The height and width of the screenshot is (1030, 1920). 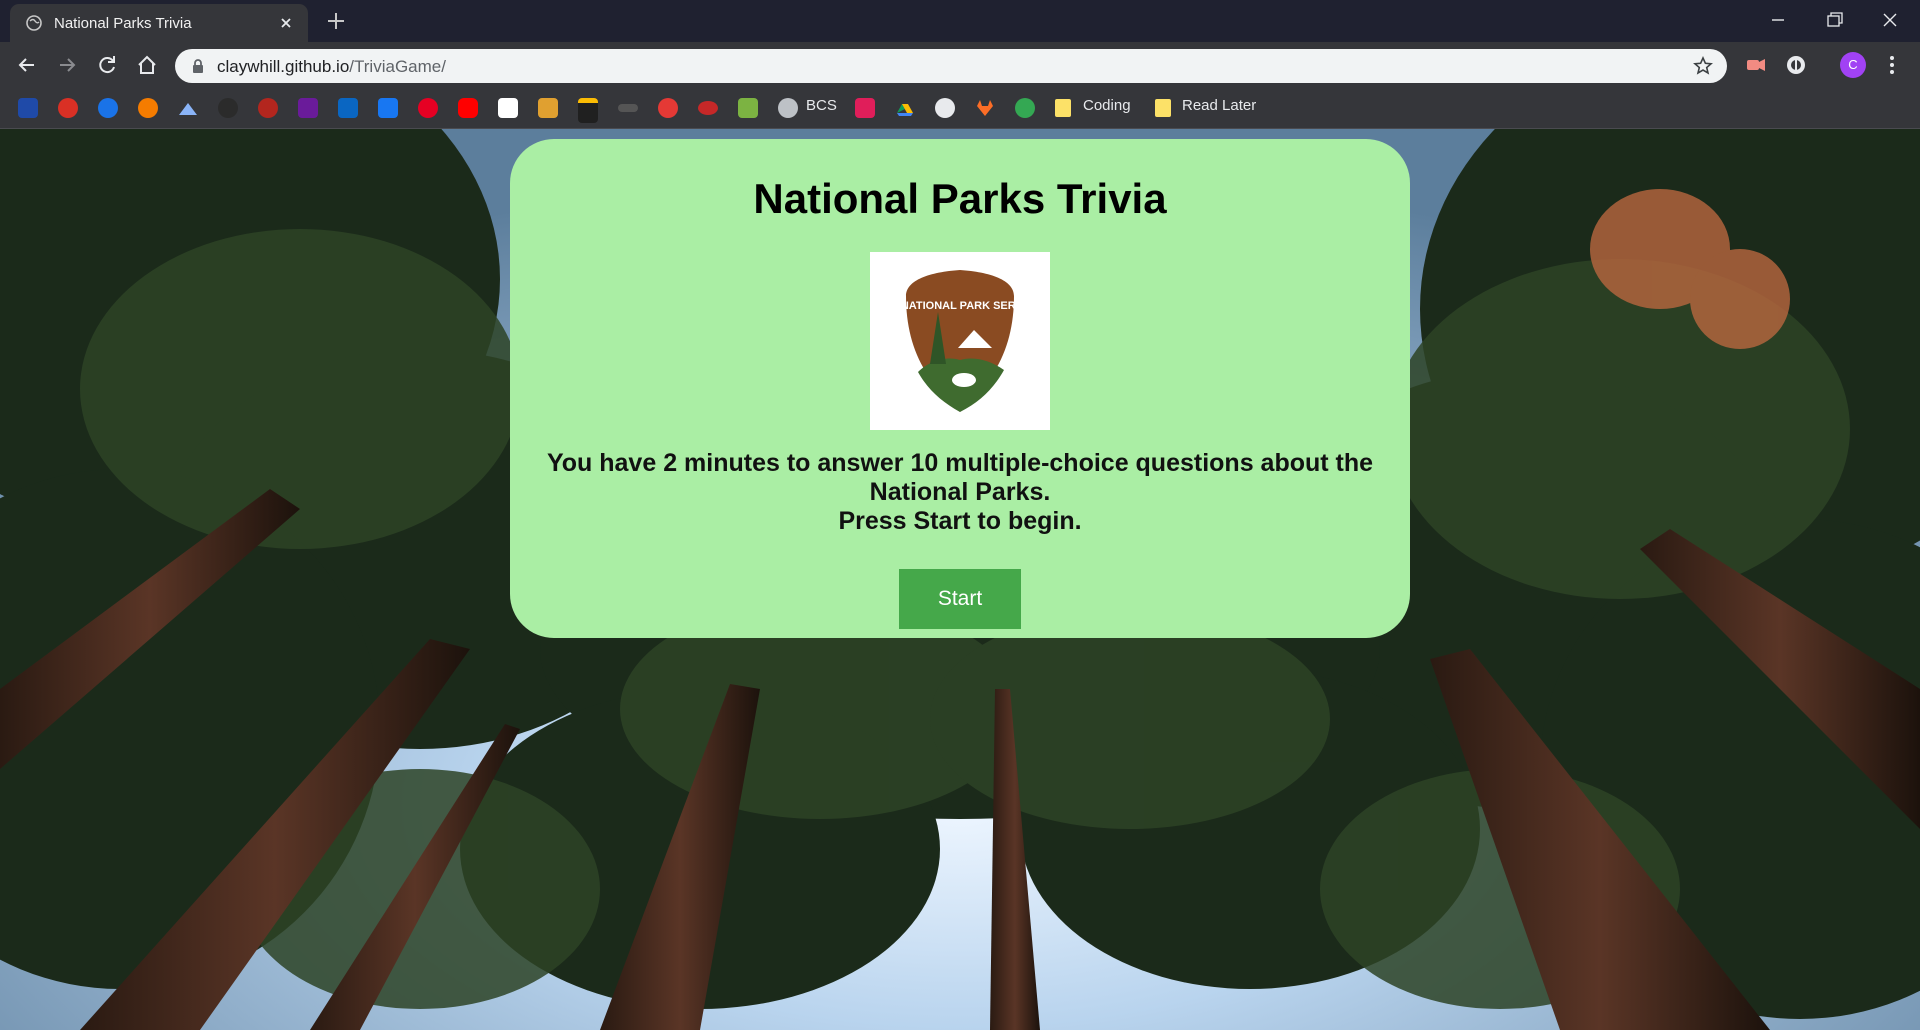 What do you see at coordinates (348, 108) in the screenshot?
I see `linkedin-icon` at bounding box center [348, 108].